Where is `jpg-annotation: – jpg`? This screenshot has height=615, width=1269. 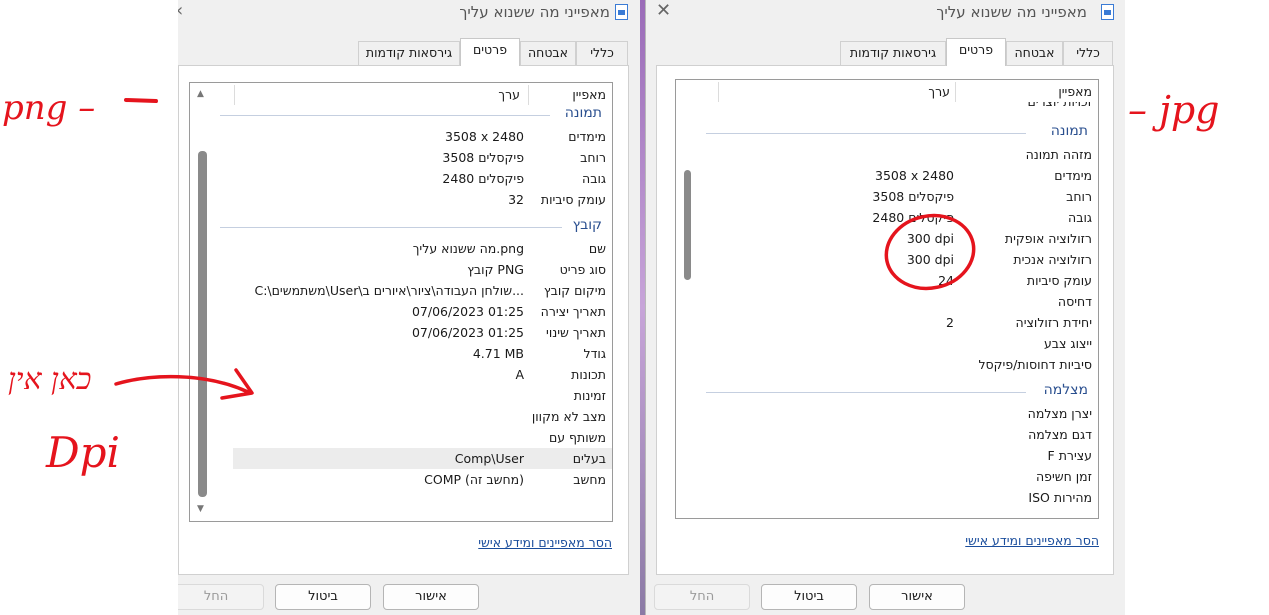
jpg-annotation: – jpg is located at coordinates (1174, 110).